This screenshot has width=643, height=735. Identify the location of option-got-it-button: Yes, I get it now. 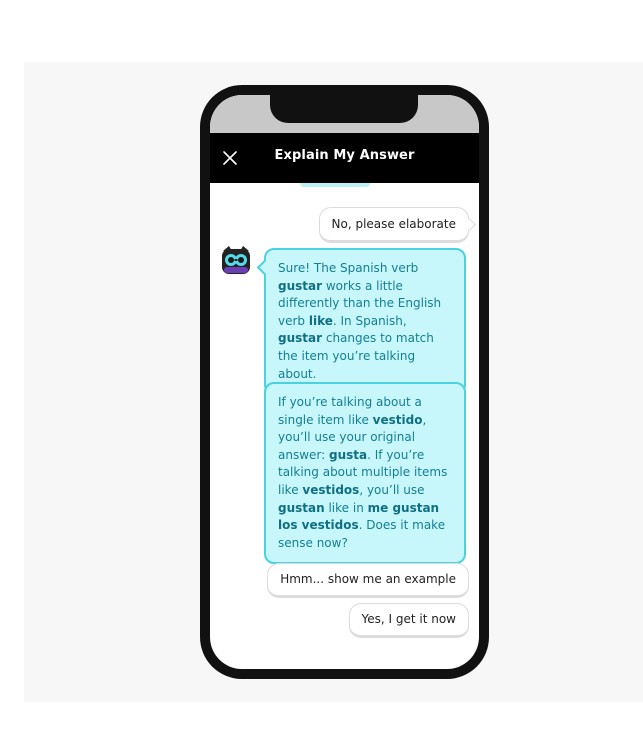
(408, 620).